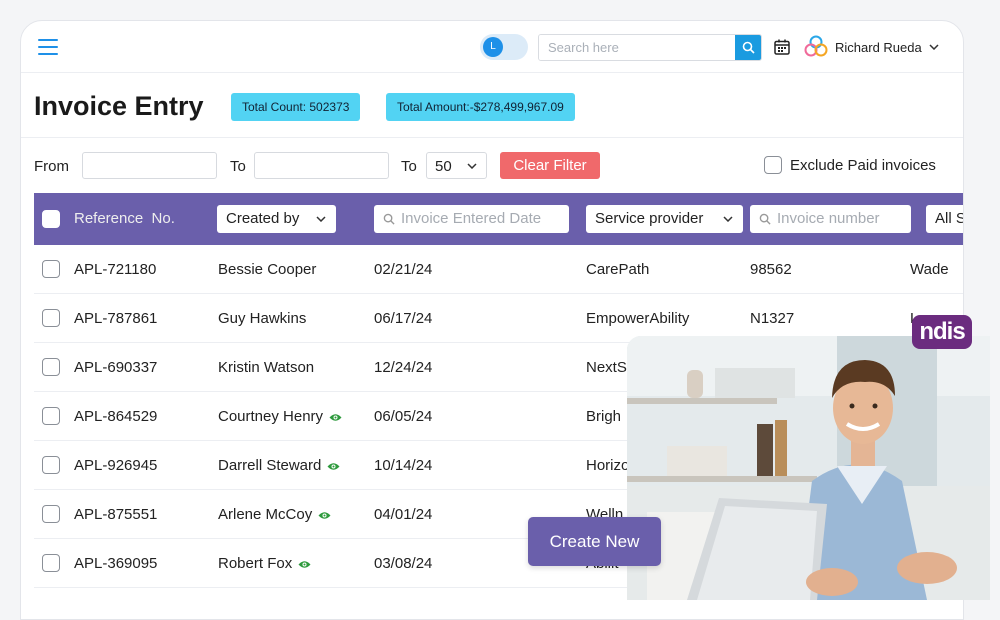 The width and height of the screenshot is (1000, 620). I want to click on created-by-cell: Robert Fox, so click(264, 563).